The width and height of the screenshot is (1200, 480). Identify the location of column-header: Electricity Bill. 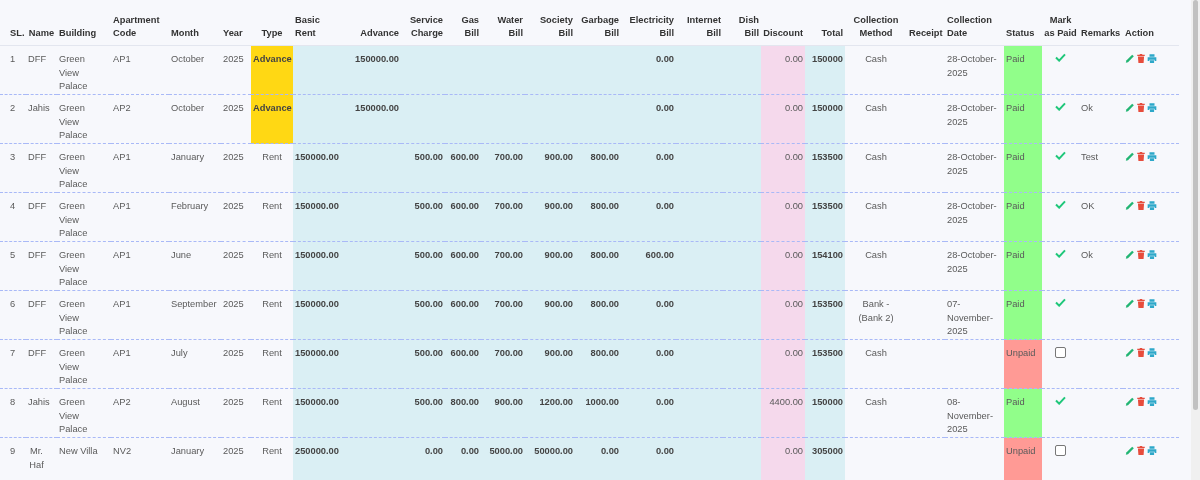
(648, 23).